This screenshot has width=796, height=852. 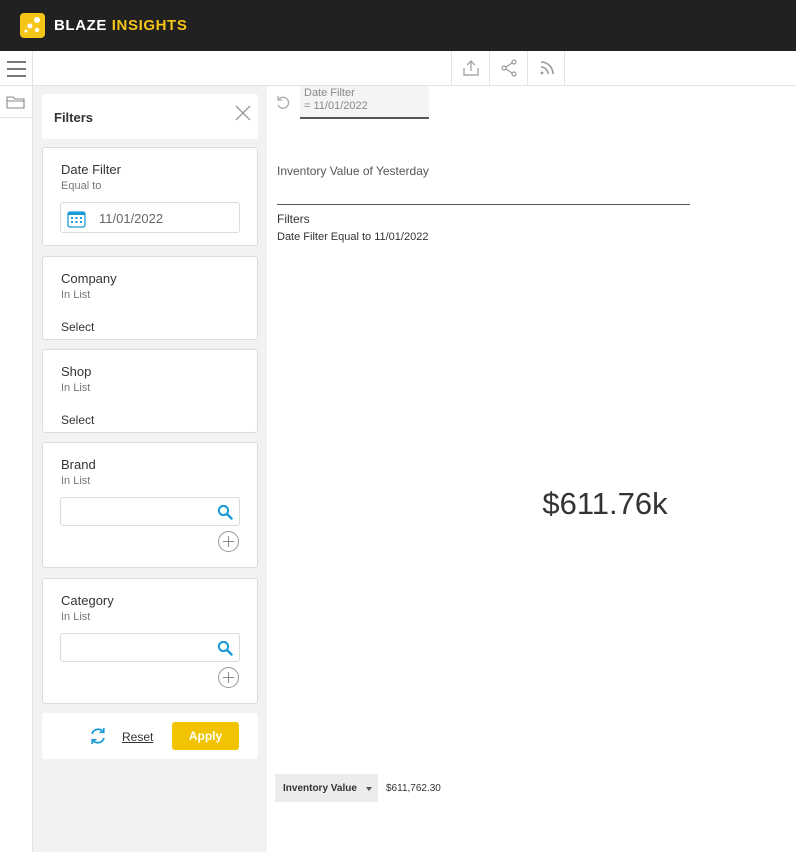 What do you see at coordinates (76, 295) in the screenshot?
I see `company-filter-operator: In List` at bounding box center [76, 295].